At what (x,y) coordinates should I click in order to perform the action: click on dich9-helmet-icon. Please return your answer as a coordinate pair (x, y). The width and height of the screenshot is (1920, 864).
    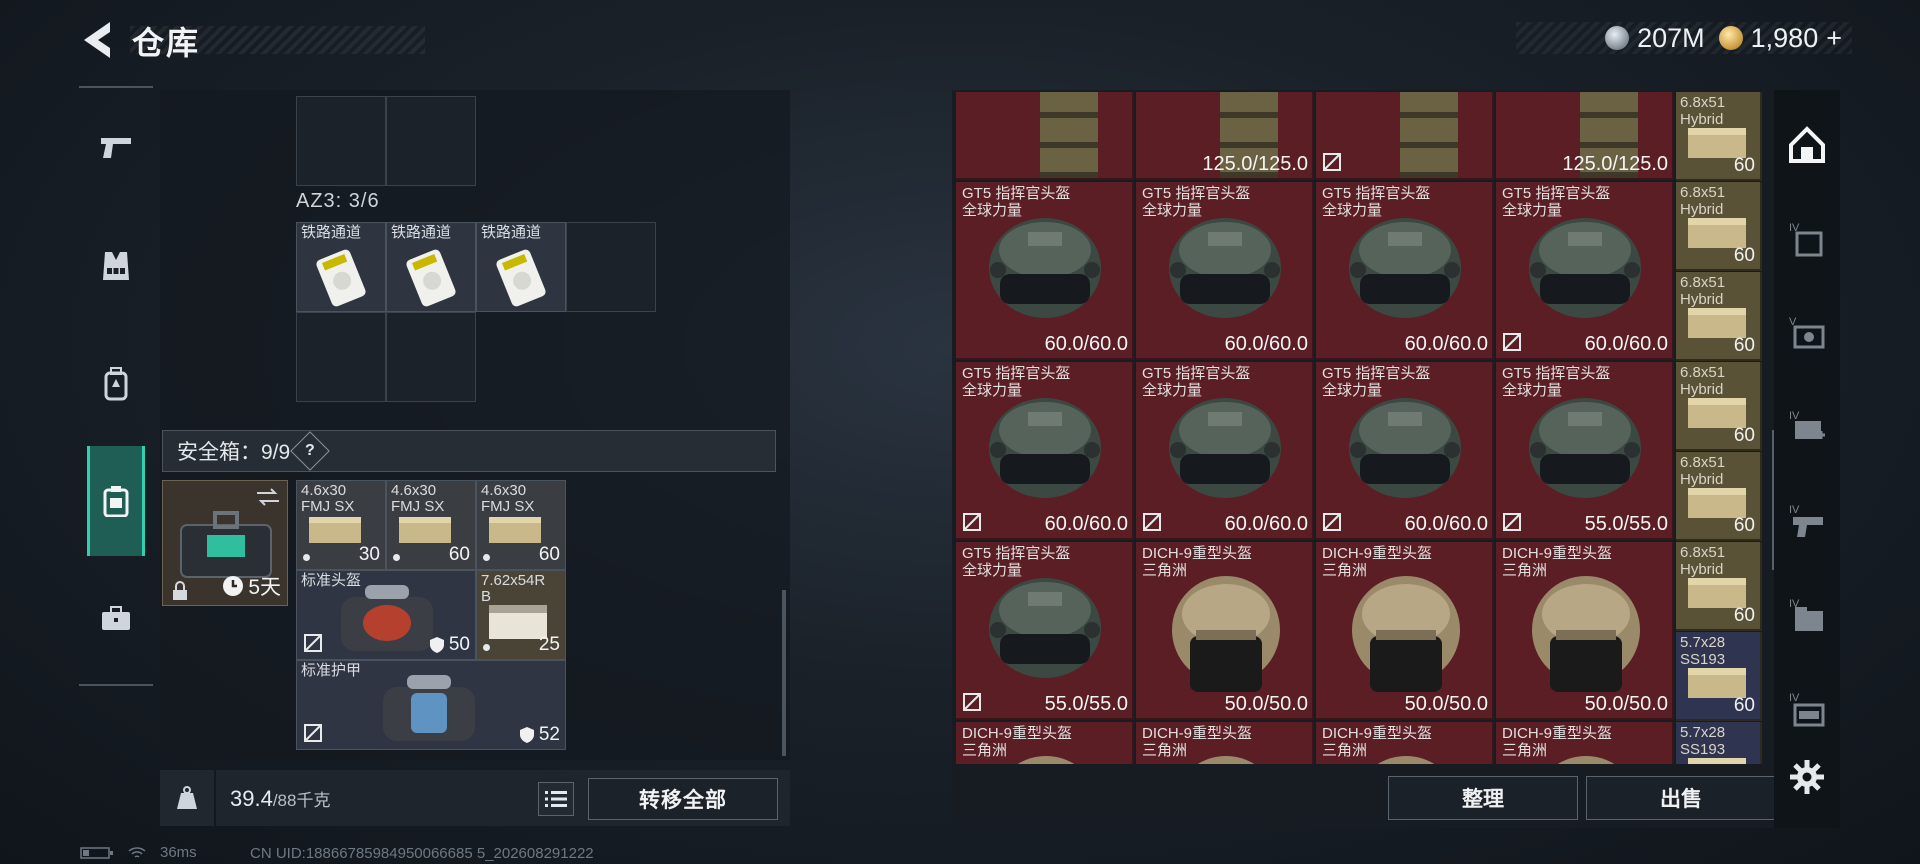
    Looking at the image, I should click on (1226, 634).